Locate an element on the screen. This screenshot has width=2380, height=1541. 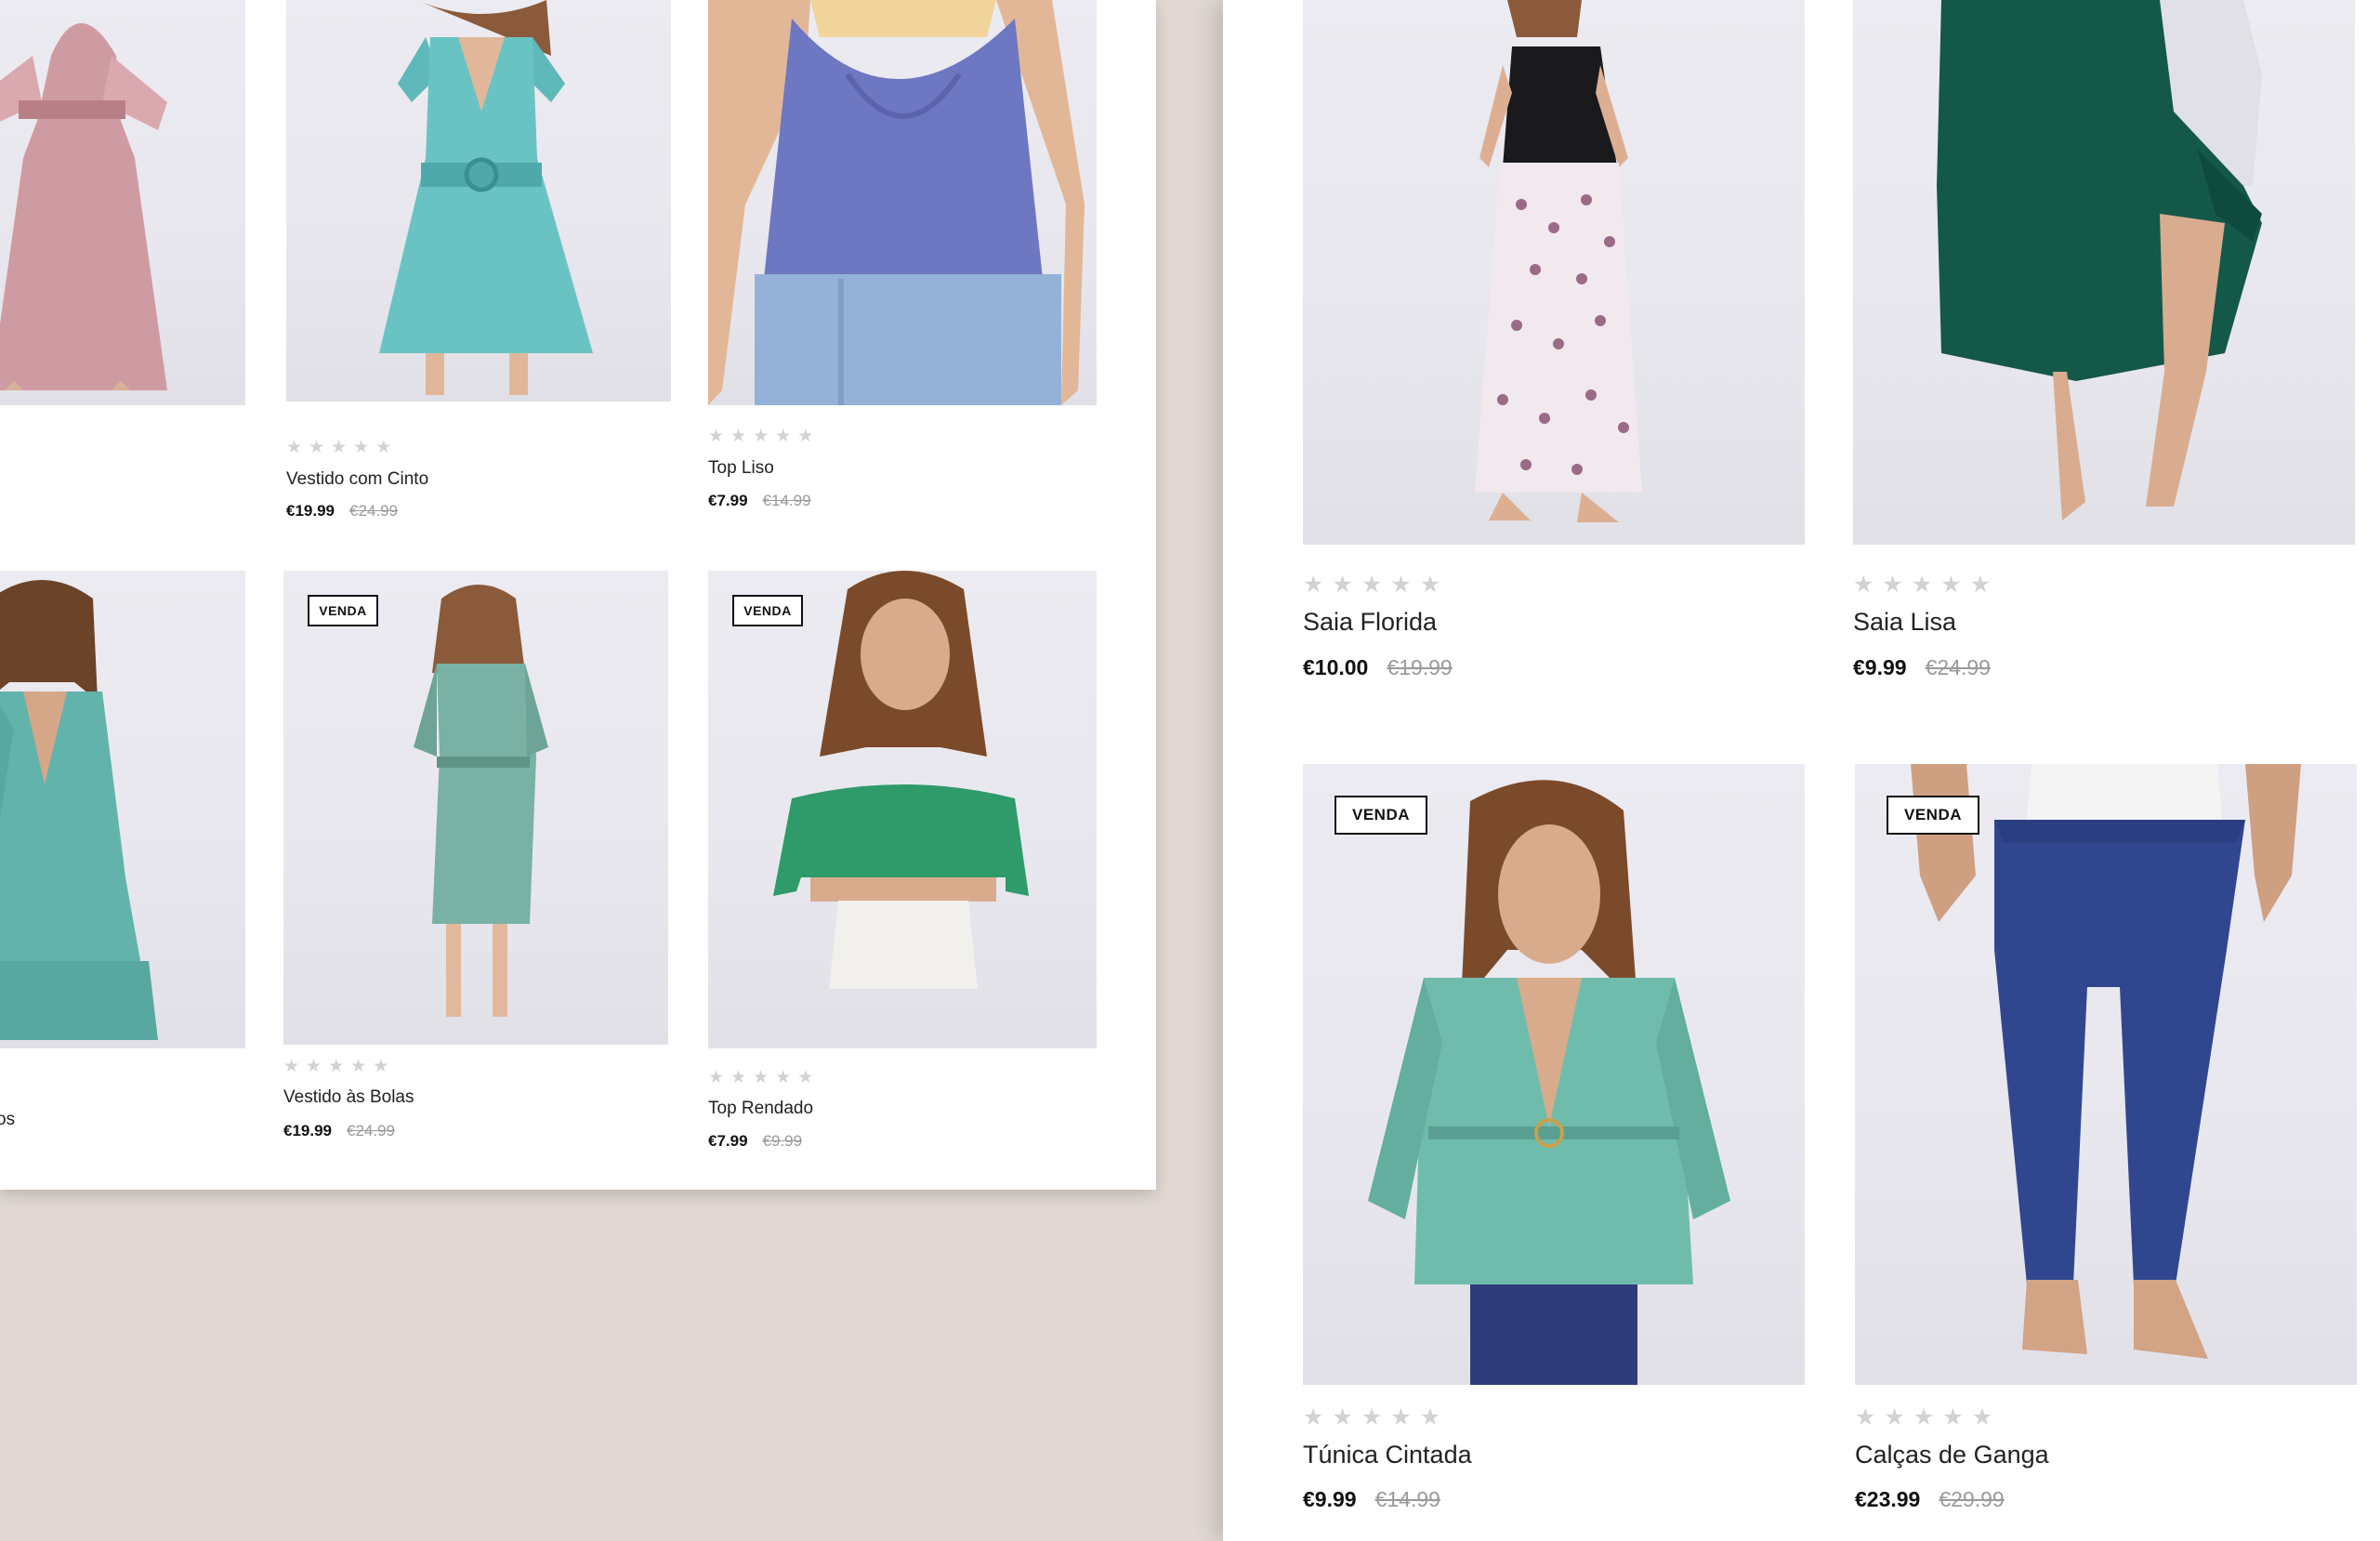
product-name: Saia Florida is located at coordinates (1370, 622).